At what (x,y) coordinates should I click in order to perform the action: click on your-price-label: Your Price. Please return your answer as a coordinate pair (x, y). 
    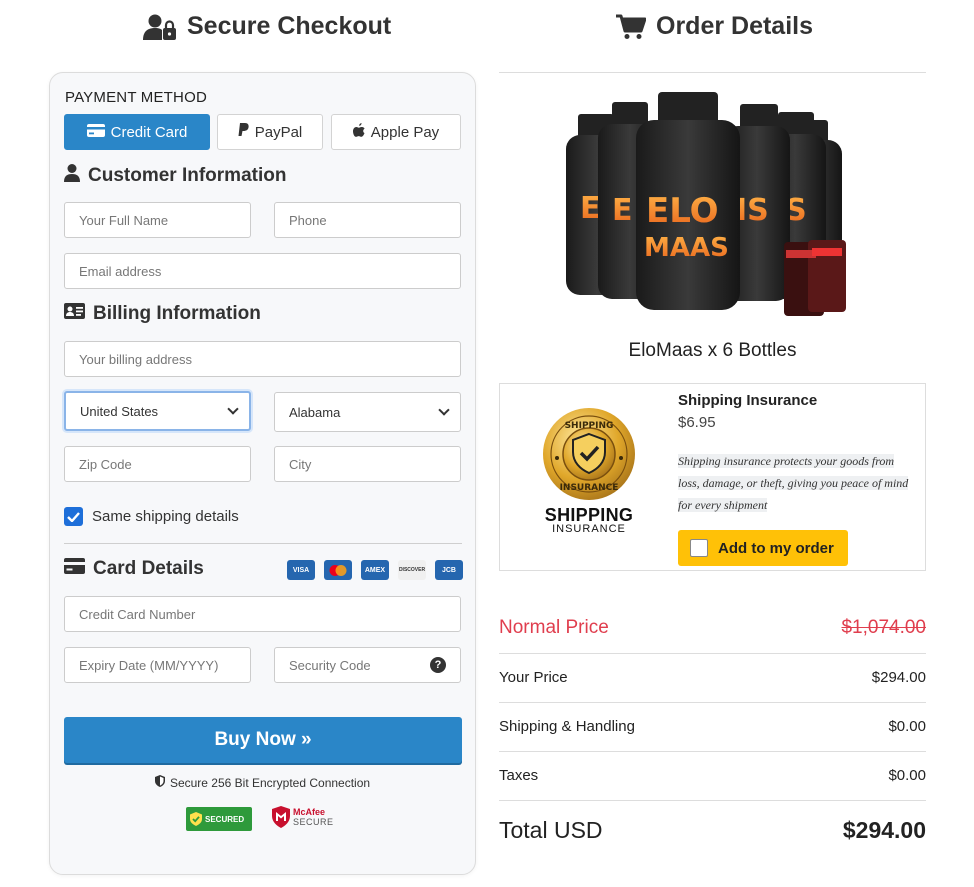
    Looking at the image, I should click on (533, 677).